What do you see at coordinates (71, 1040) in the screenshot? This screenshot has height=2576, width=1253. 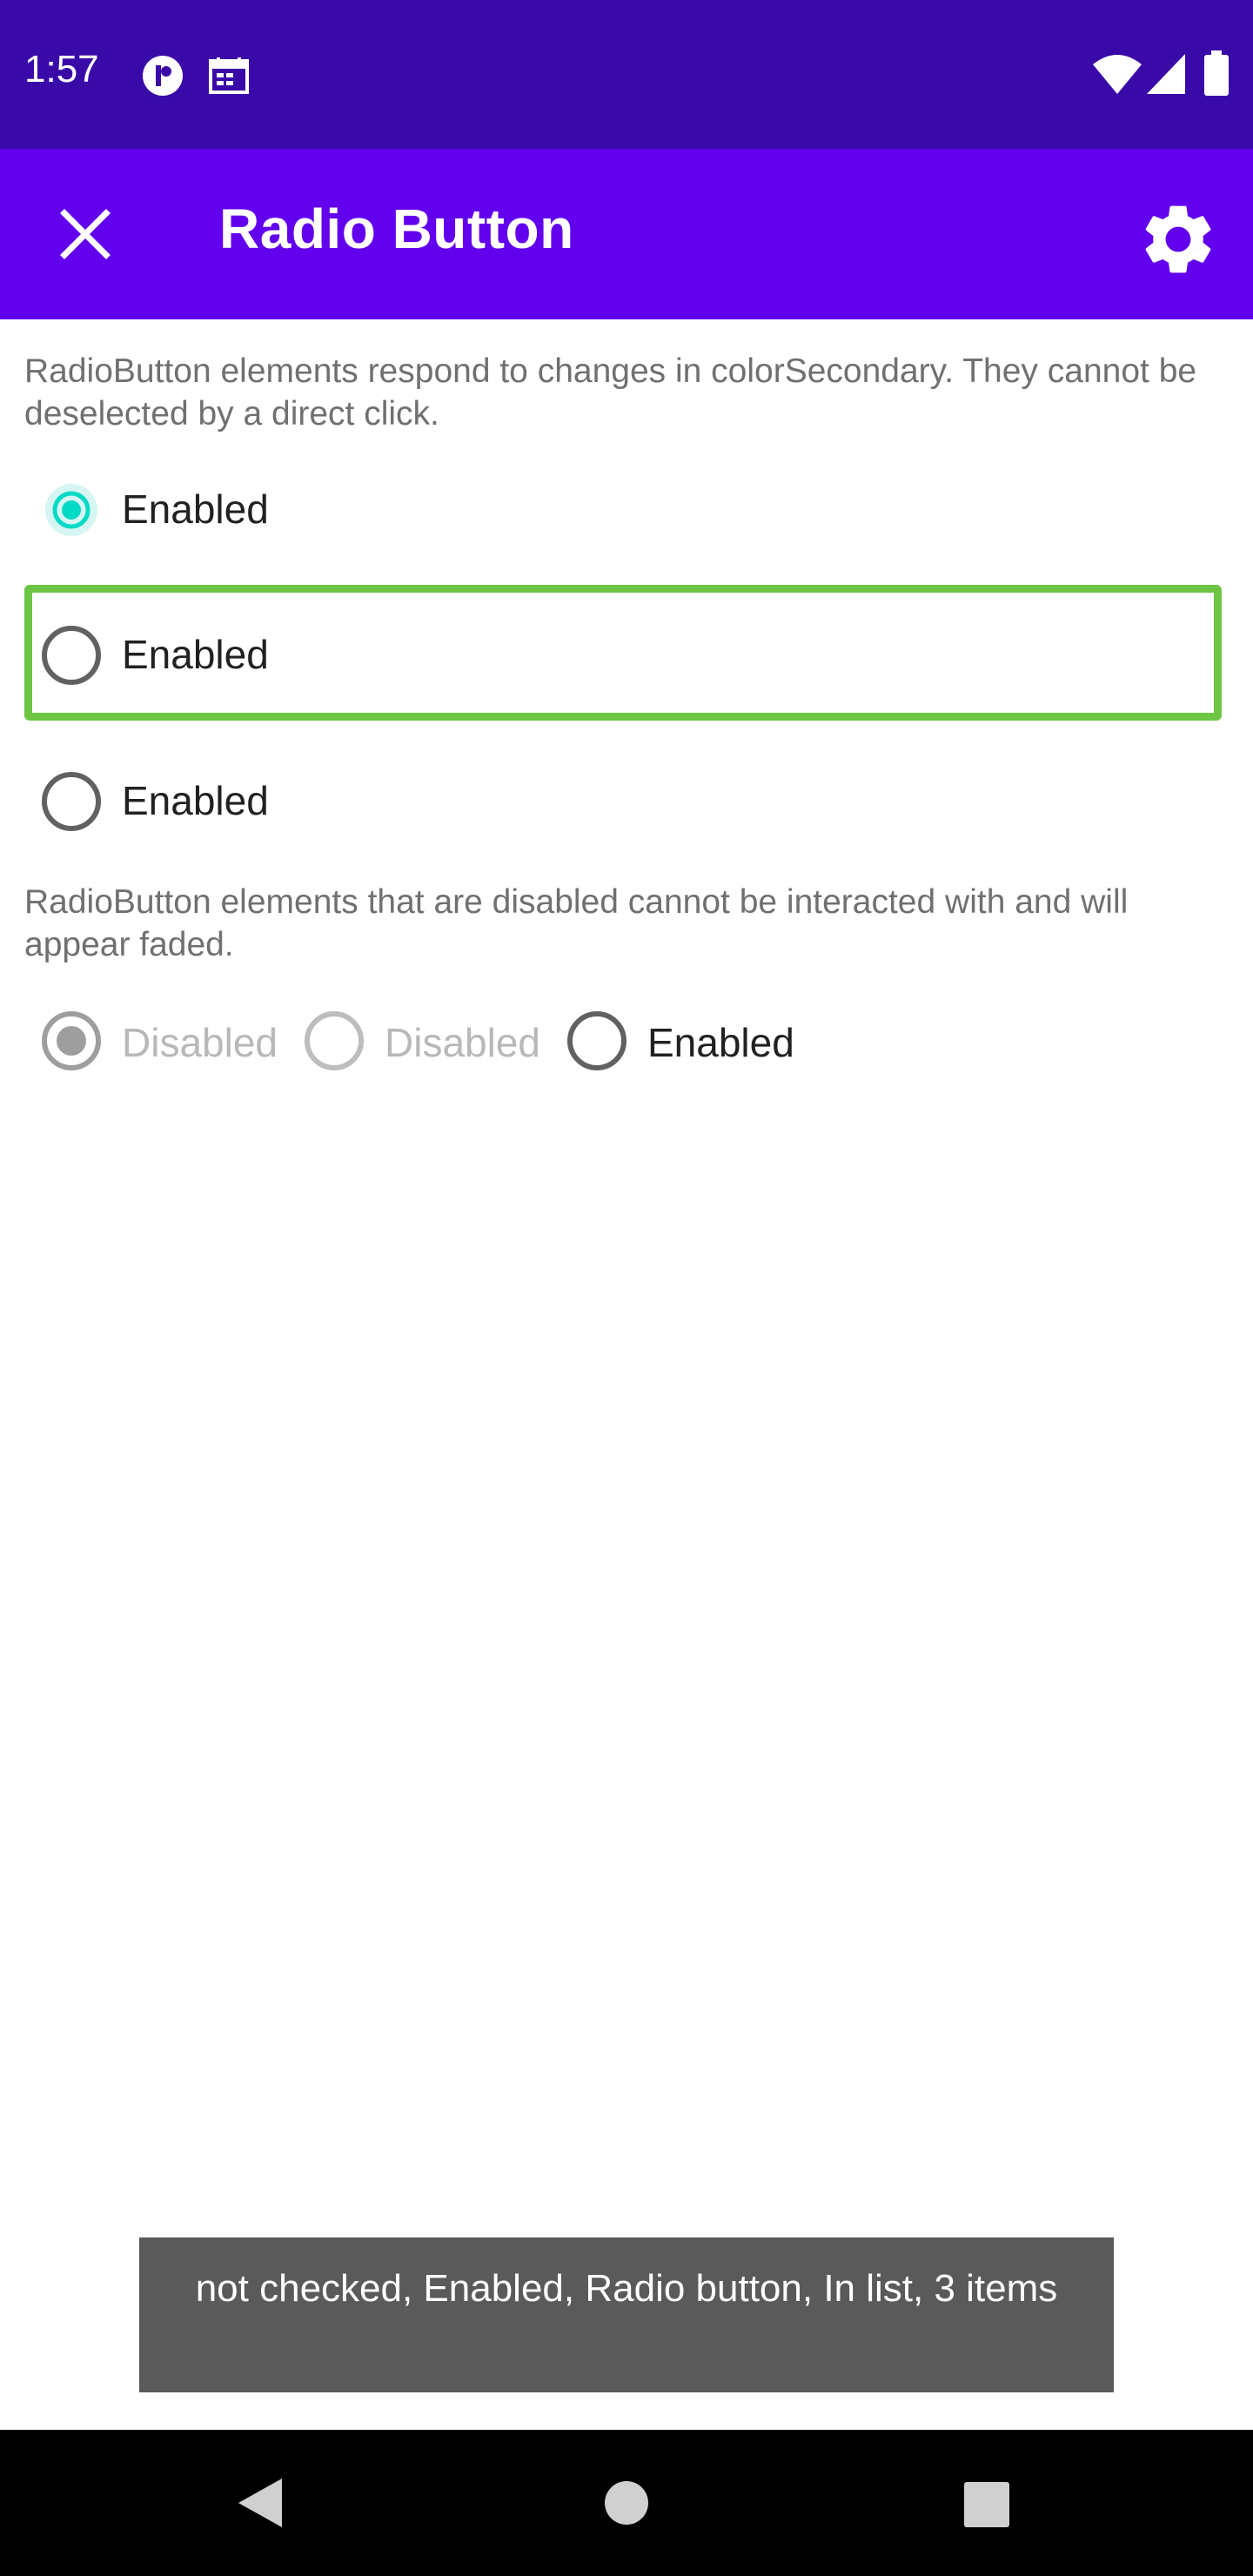 I see `radio-checked-disabled-icon` at bounding box center [71, 1040].